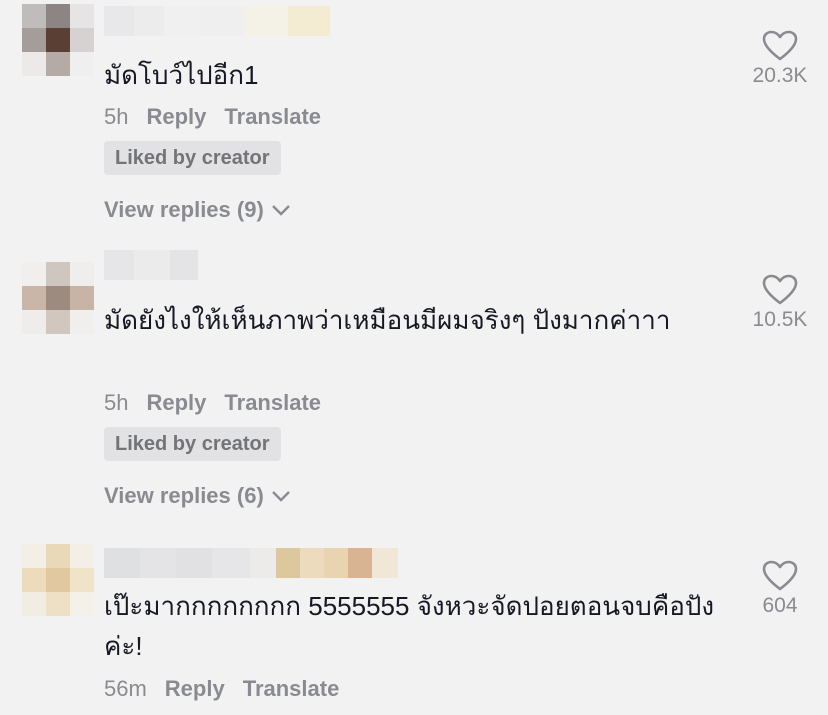 The height and width of the screenshot is (715, 828). I want to click on like-count: 20.3K, so click(780, 75).